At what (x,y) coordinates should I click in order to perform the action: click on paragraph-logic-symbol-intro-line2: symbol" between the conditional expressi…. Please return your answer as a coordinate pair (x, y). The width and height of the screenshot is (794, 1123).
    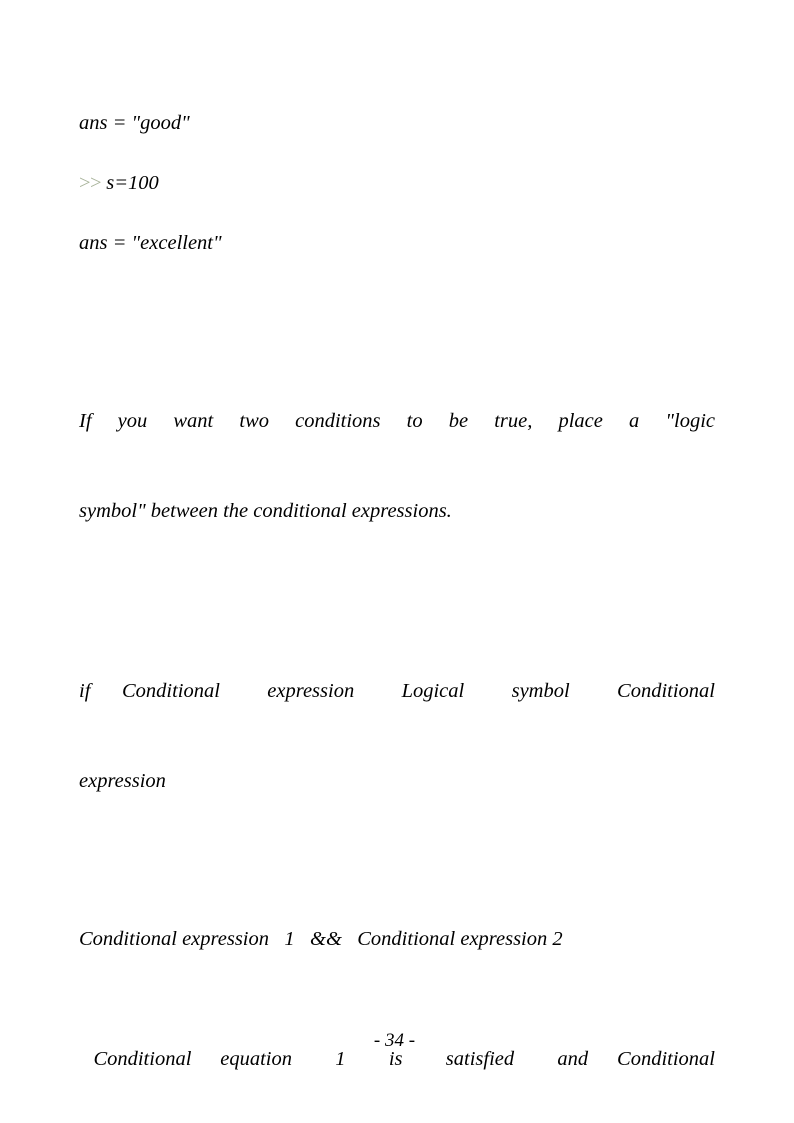
    Looking at the image, I should click on (265, 511).